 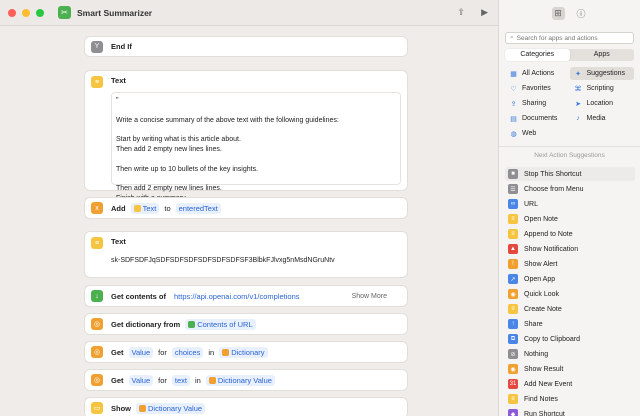 I want to click on location-icon: ➤, so click(x=578, y=104).